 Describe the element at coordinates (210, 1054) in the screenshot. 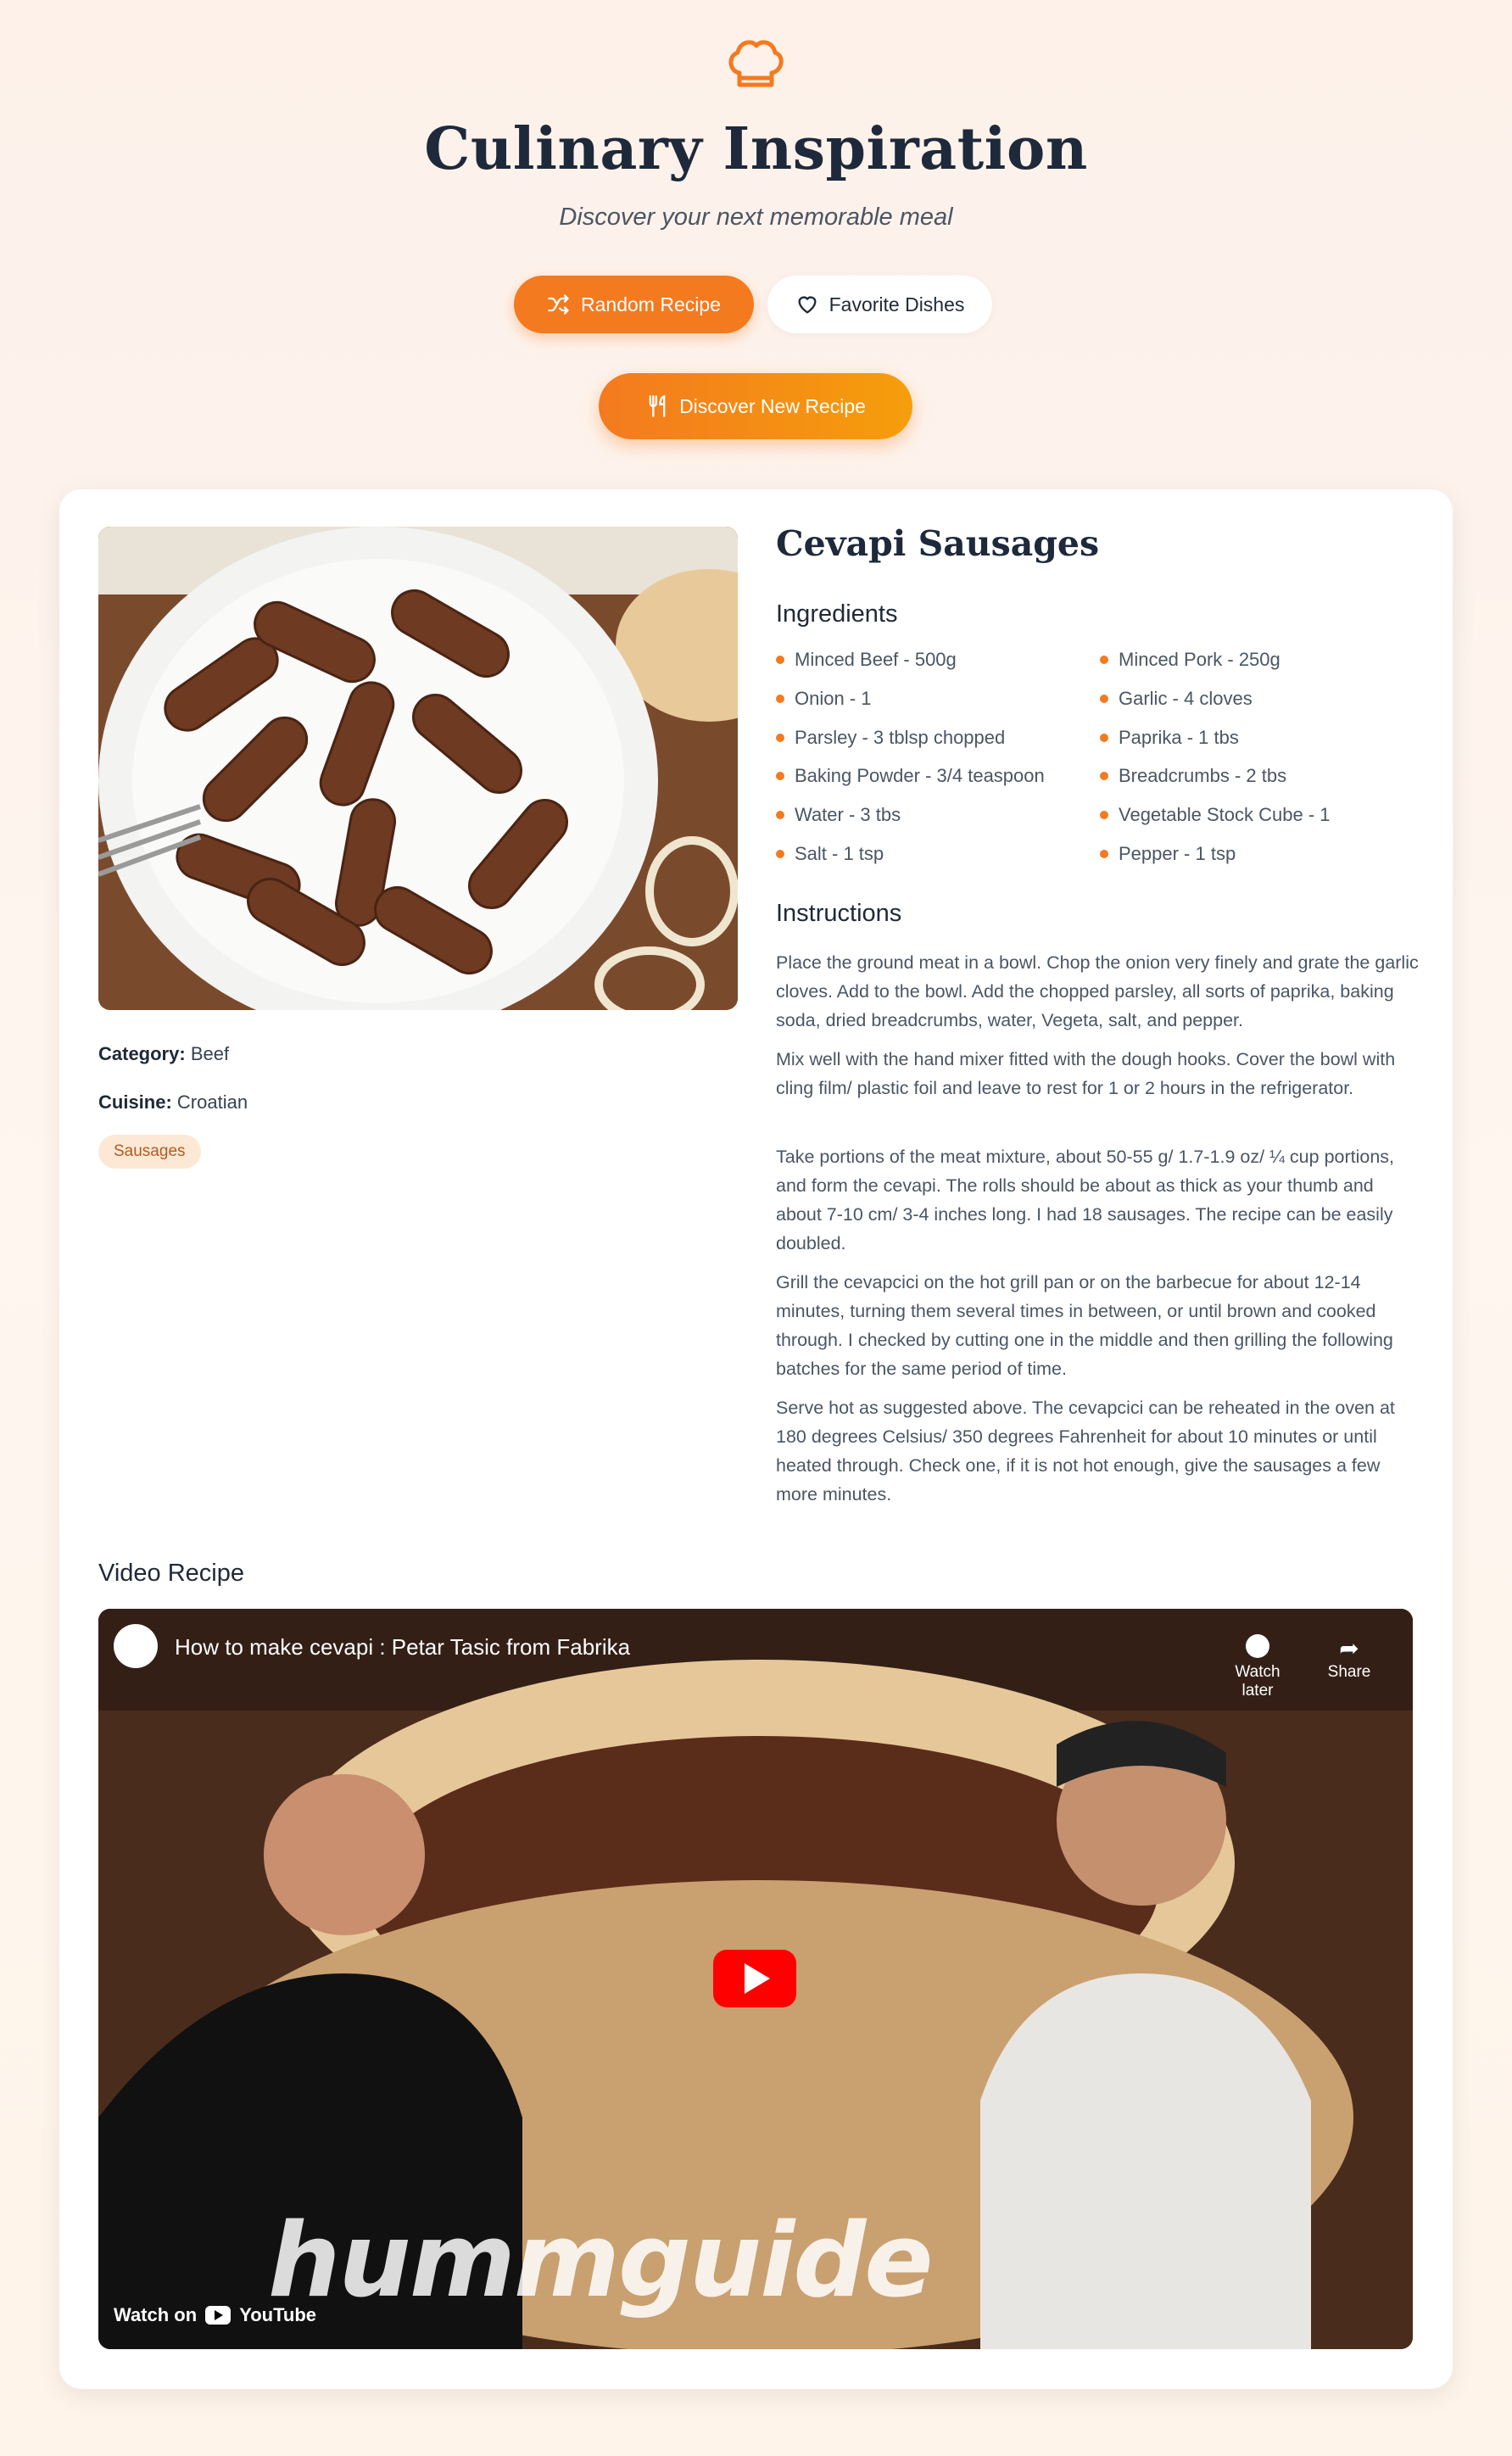

I see `category-value: Beef` at that location.